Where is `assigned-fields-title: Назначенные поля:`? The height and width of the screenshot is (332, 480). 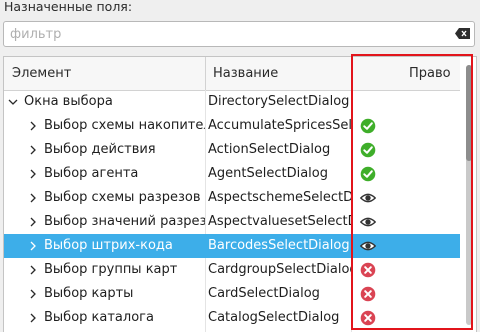 assigned-fields-title: Назначенные поля: is located at coordinates (68, 7).